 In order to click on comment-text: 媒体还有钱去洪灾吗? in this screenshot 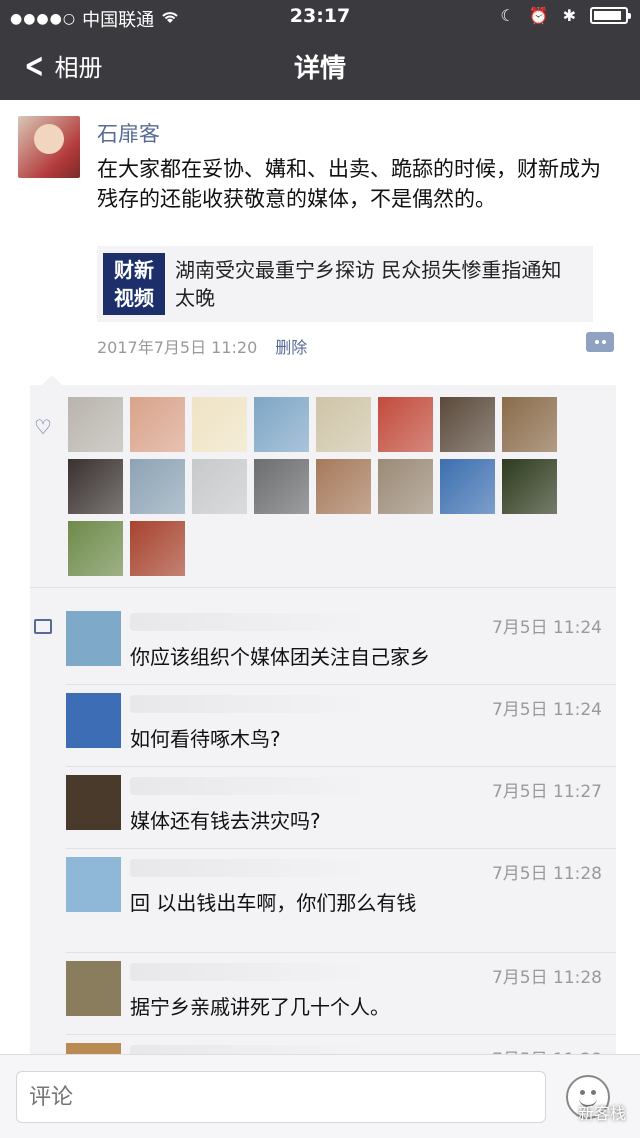, I will do `click(225, 821)`.